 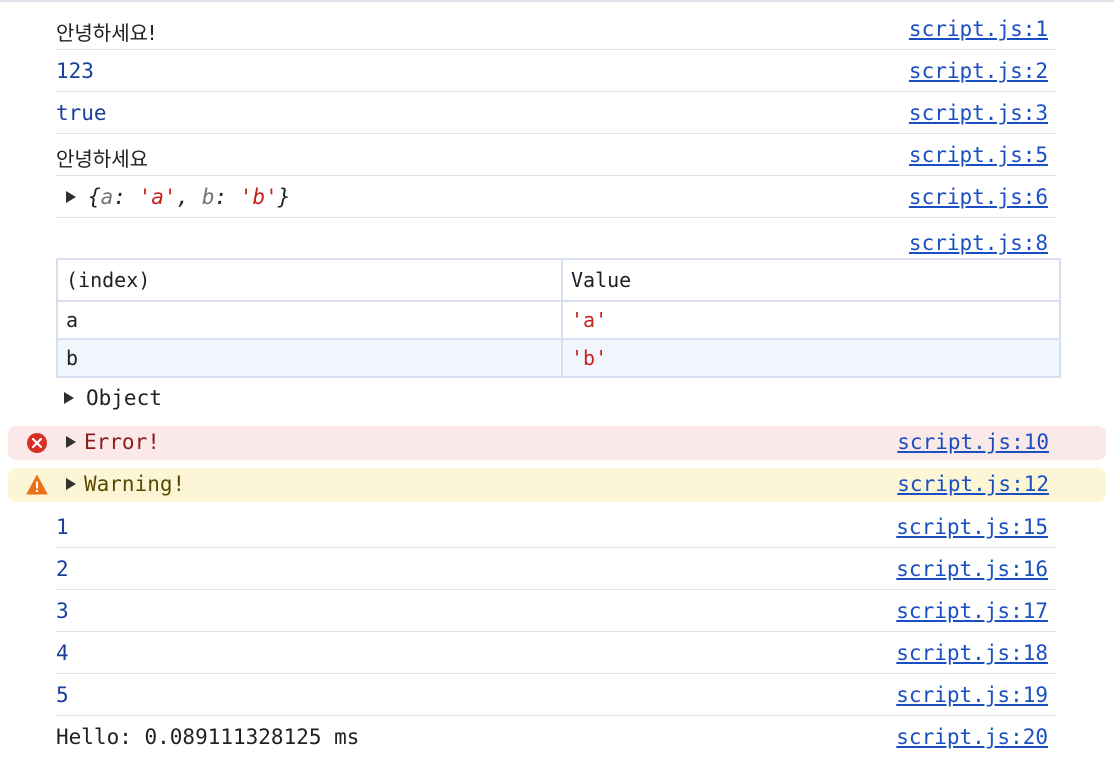 I want to click on brace-open: {, so click(x=94, y=197).